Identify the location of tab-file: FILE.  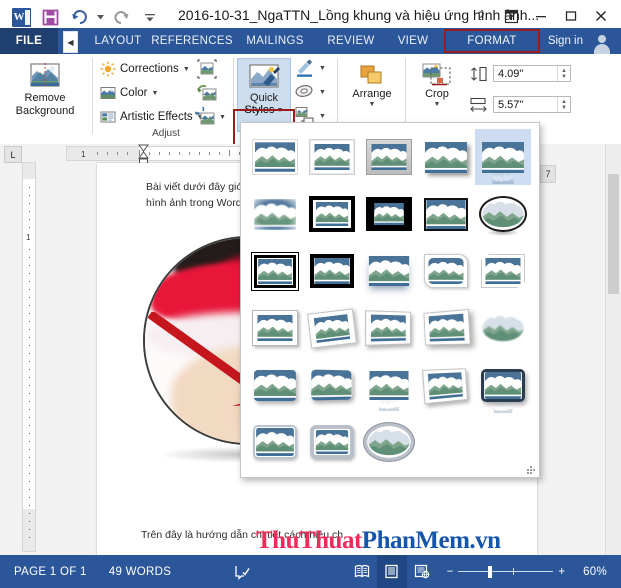
(29, 41).